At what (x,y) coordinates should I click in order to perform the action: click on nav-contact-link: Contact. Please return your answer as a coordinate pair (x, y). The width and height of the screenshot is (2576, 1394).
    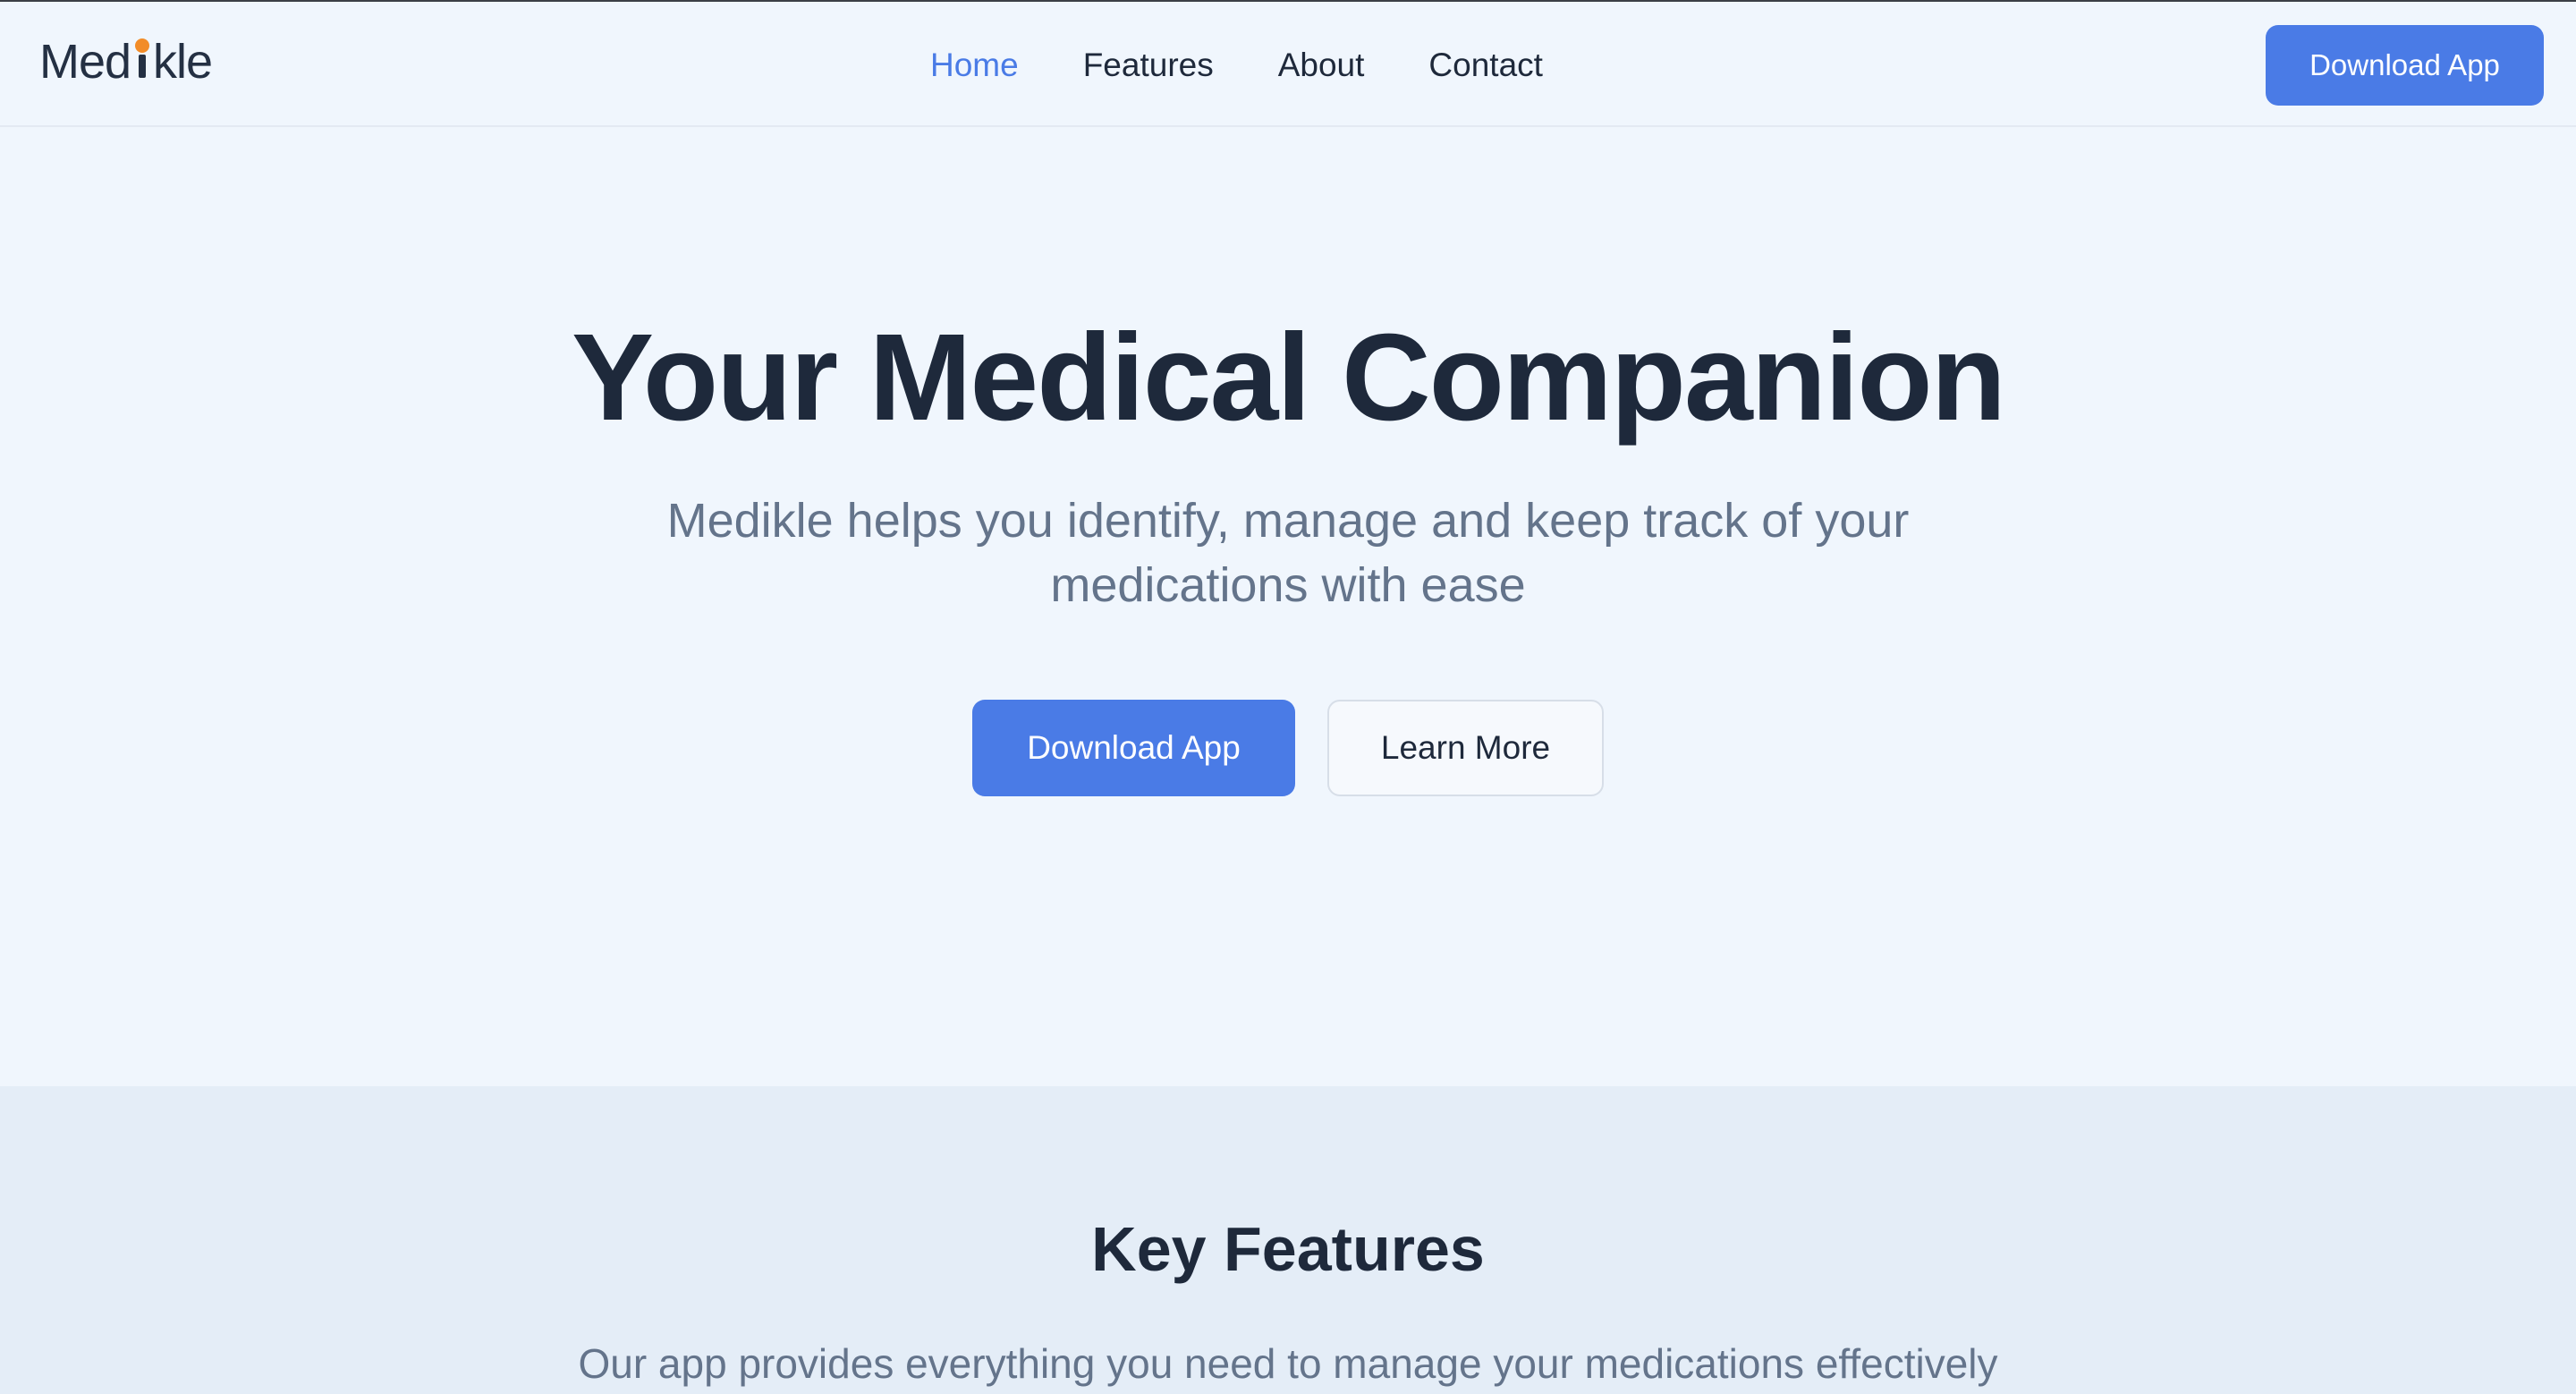
    Looking at the image, I should click on (1485, 65).